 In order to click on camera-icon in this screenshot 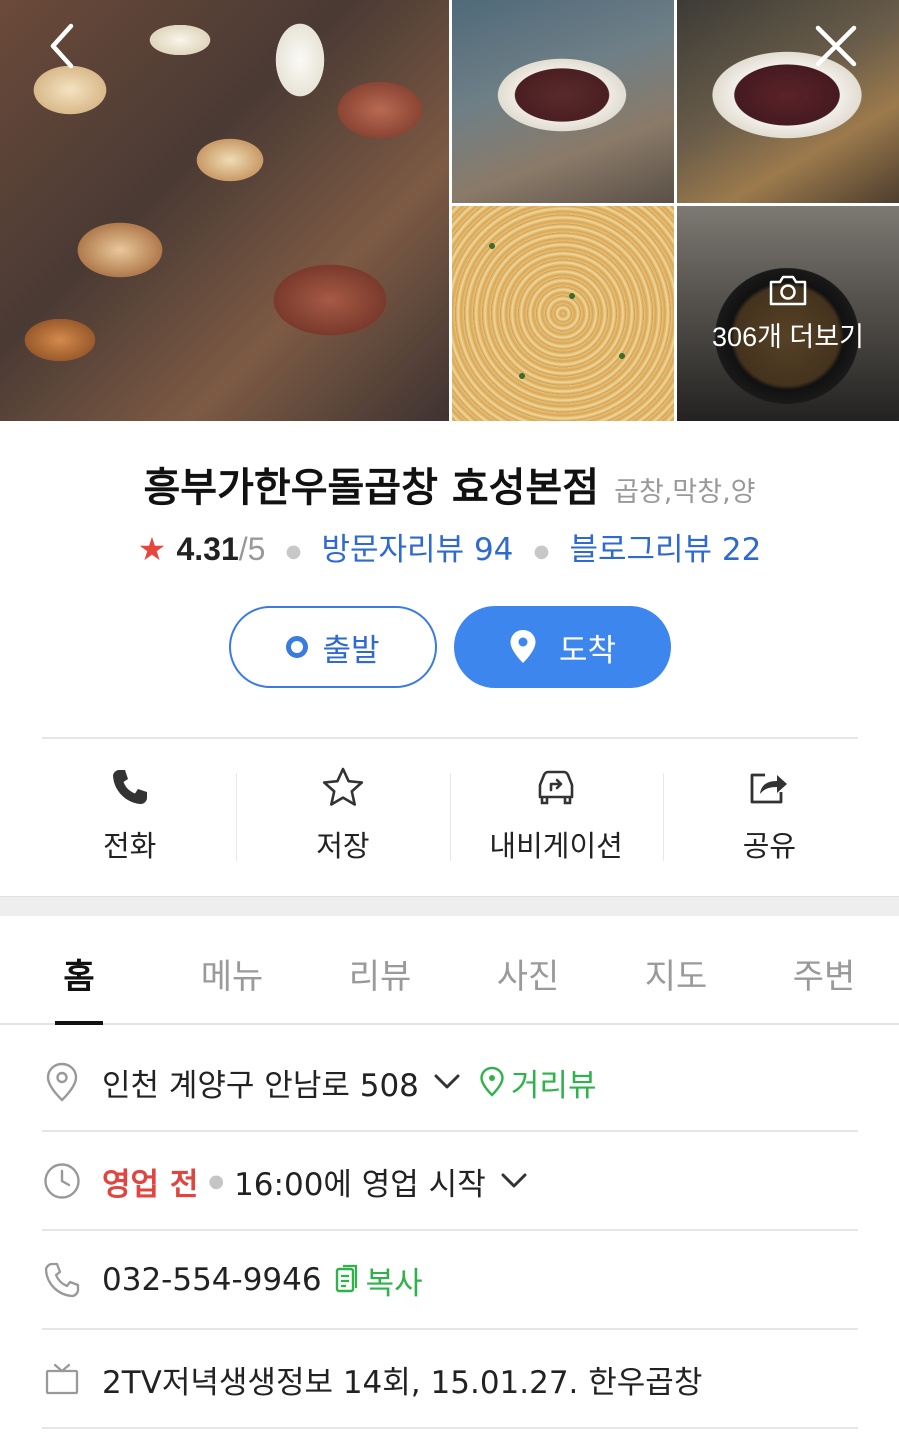, I will do `click(788, 290)`.